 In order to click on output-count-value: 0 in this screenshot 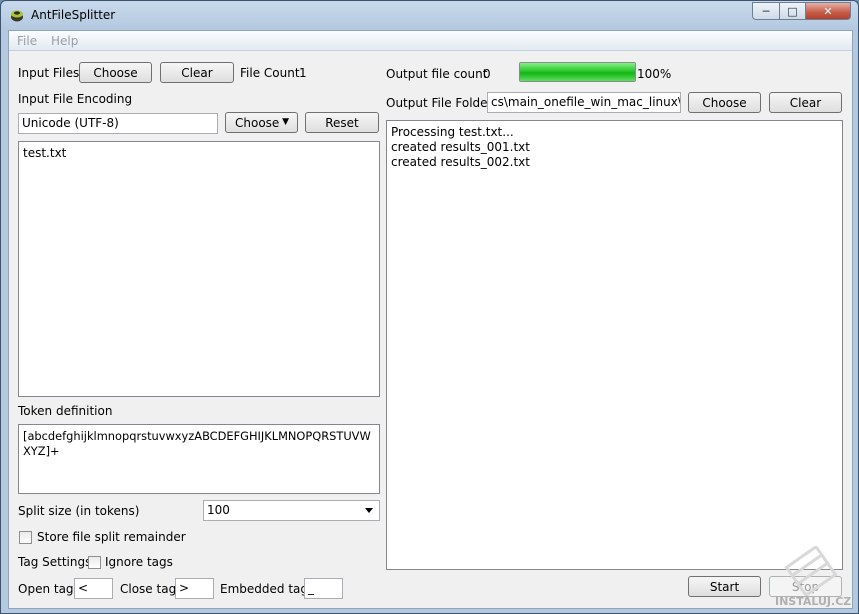, I will do `click(487, 74)`.